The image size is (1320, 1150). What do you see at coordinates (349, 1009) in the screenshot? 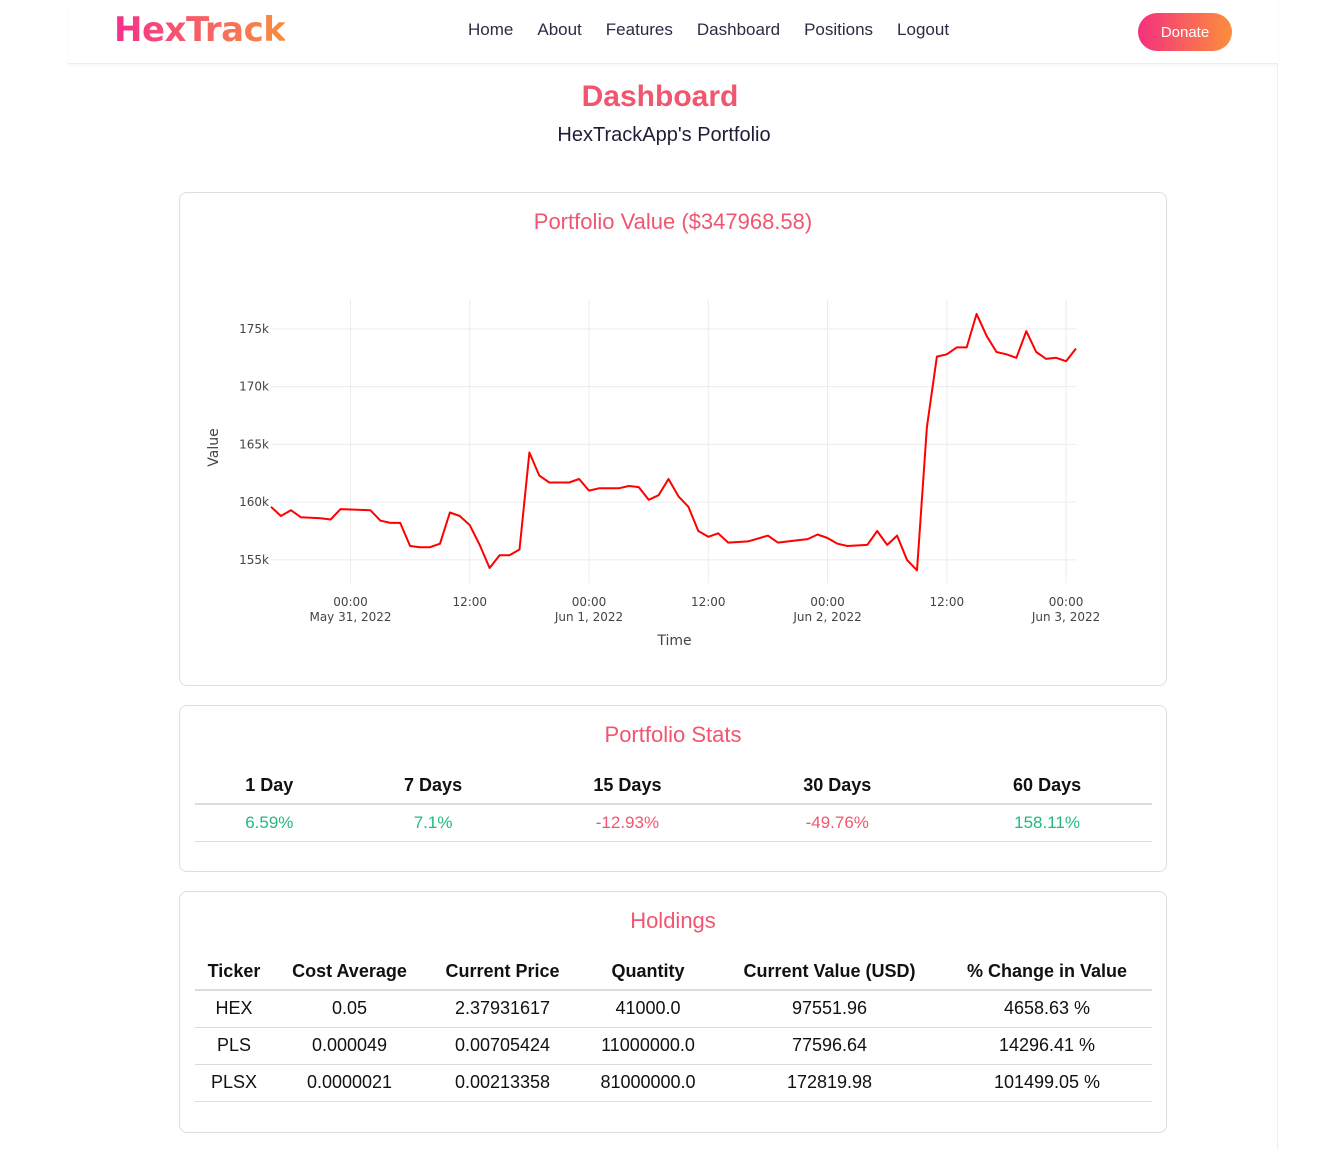
I see `cost-average-cell: 0.05` at bounding box center [349, 1009].